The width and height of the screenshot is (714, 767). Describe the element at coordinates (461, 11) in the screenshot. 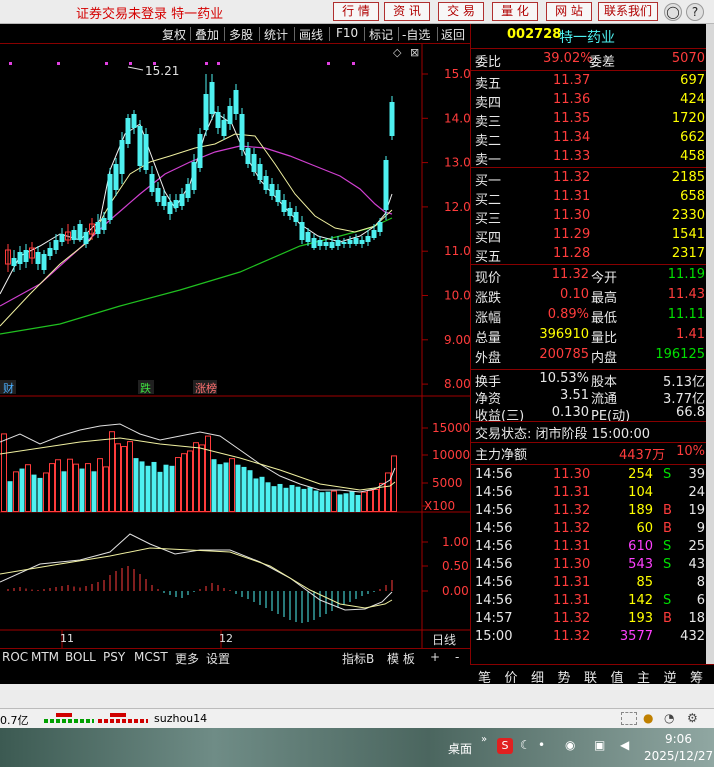

I see `trade-button: 交 易` at that location.